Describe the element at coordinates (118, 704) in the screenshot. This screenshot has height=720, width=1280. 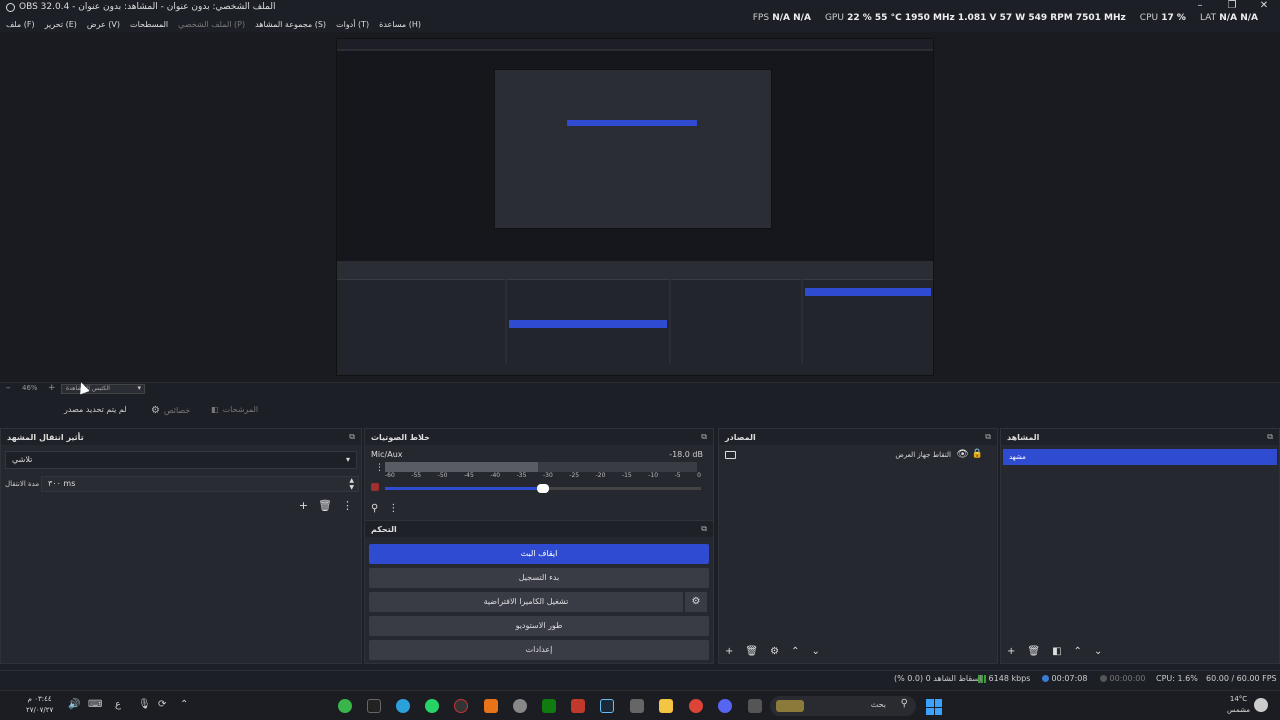
I see `language-indicator: ع` at that location.